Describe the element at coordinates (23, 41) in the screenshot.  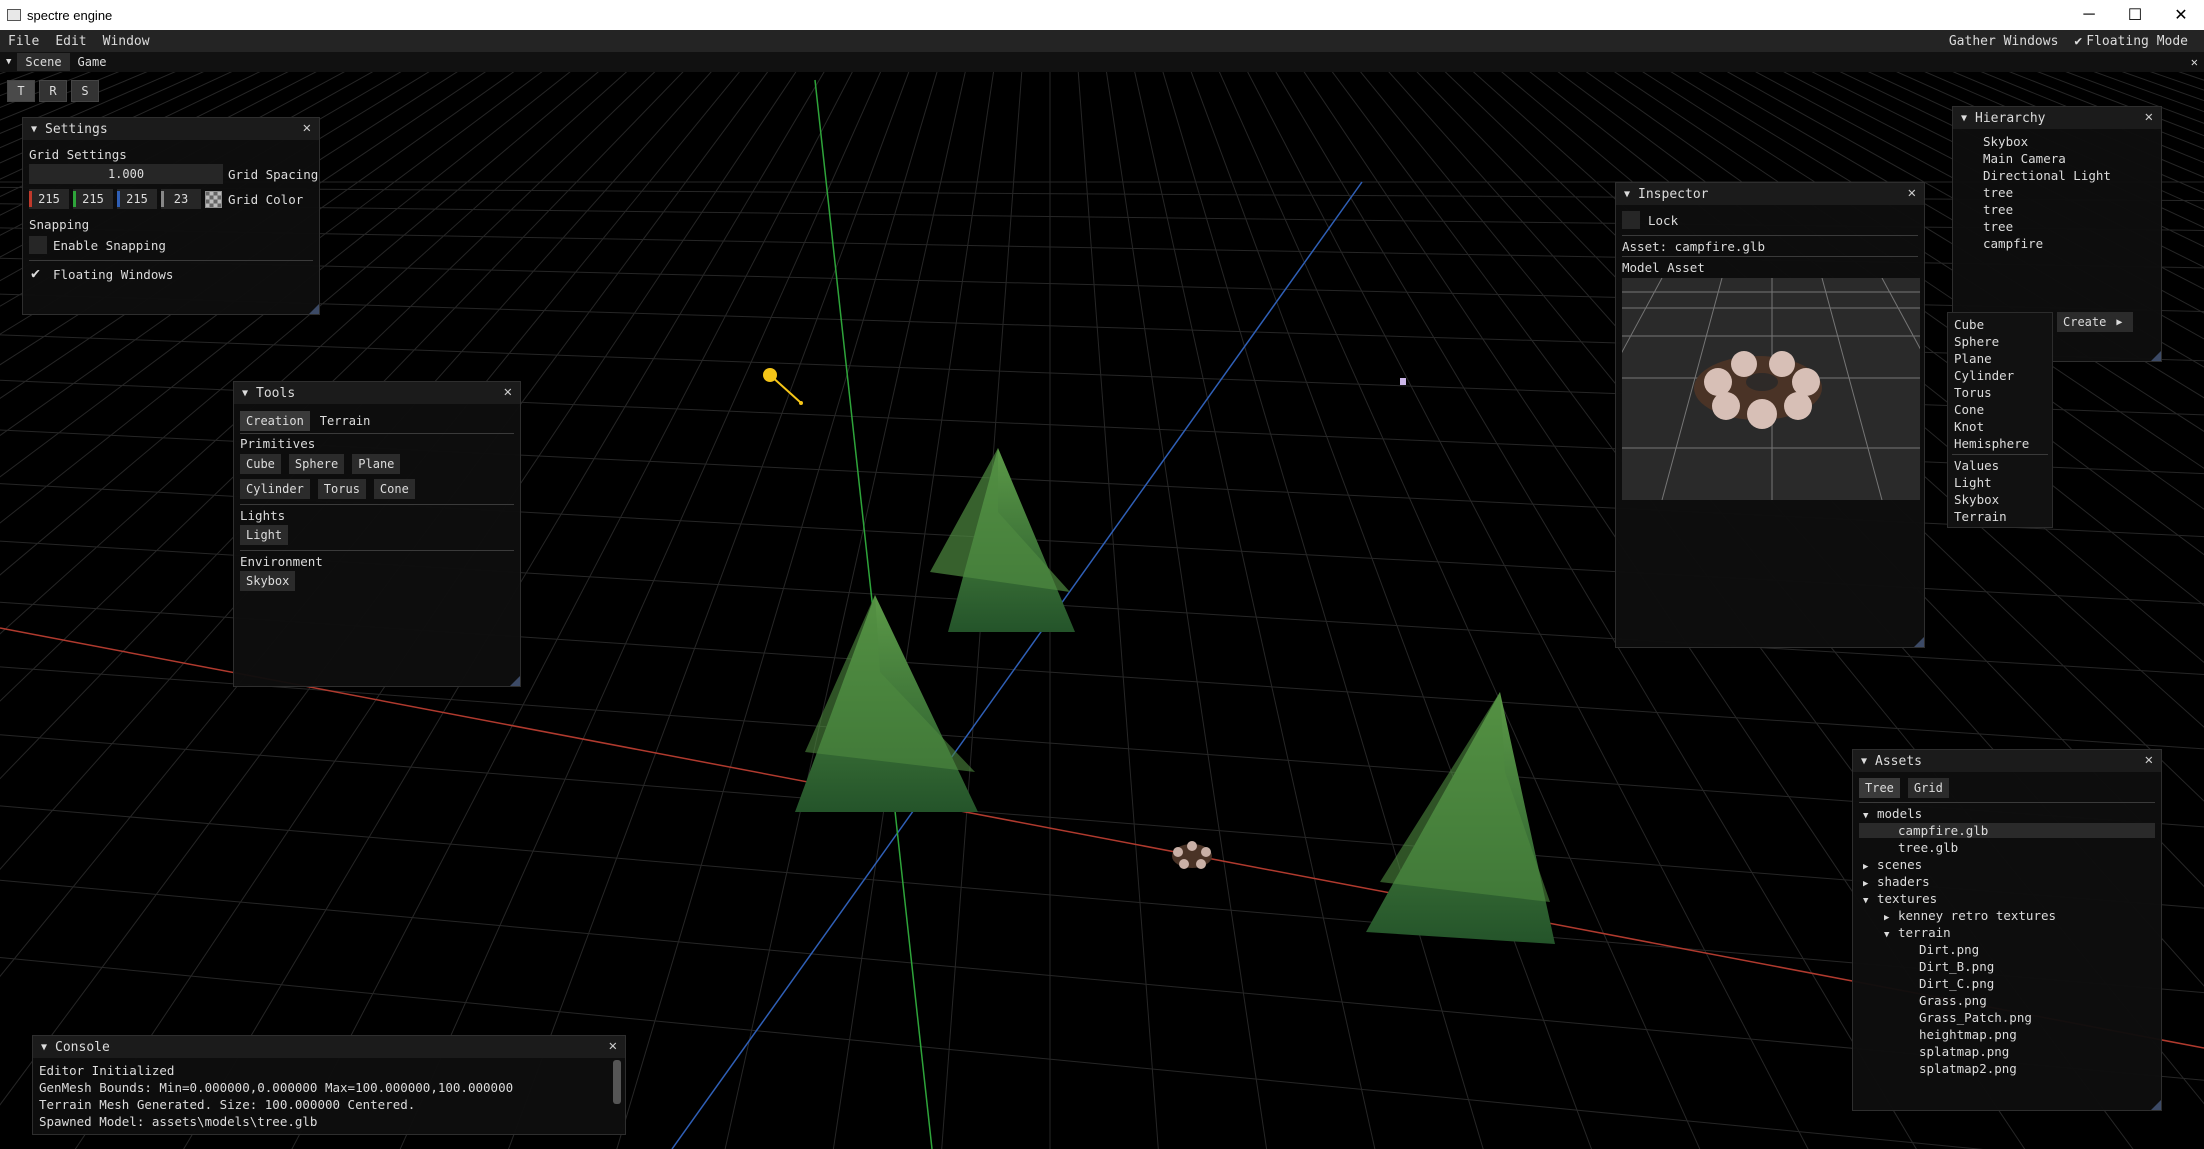
I see `menu-file: File` at that location.